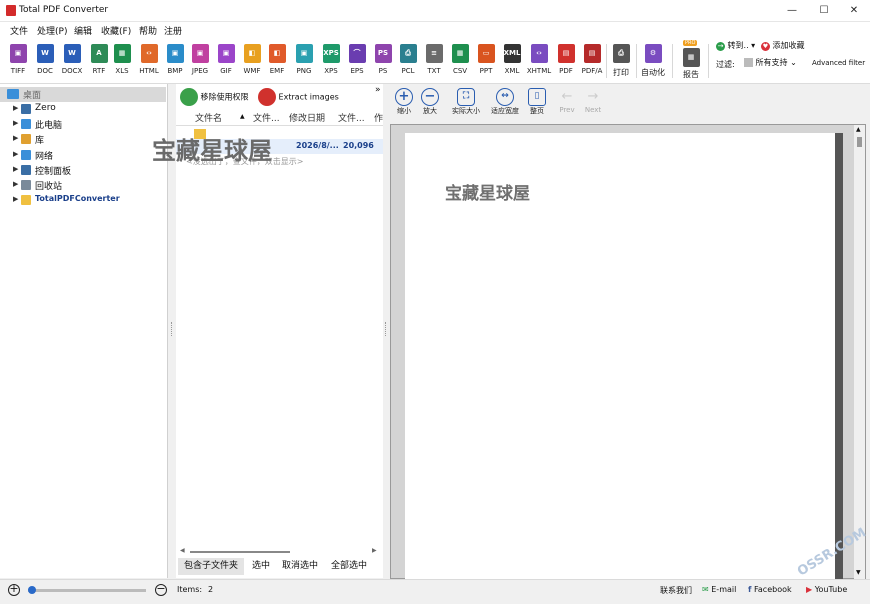 Image resolution: width=870 pixels, height=604 pixels. What do you see at coordinates (537, 102) in the screenshot?
I see `full-page-button: ▯ 整页` at bounding box center [537, 102].